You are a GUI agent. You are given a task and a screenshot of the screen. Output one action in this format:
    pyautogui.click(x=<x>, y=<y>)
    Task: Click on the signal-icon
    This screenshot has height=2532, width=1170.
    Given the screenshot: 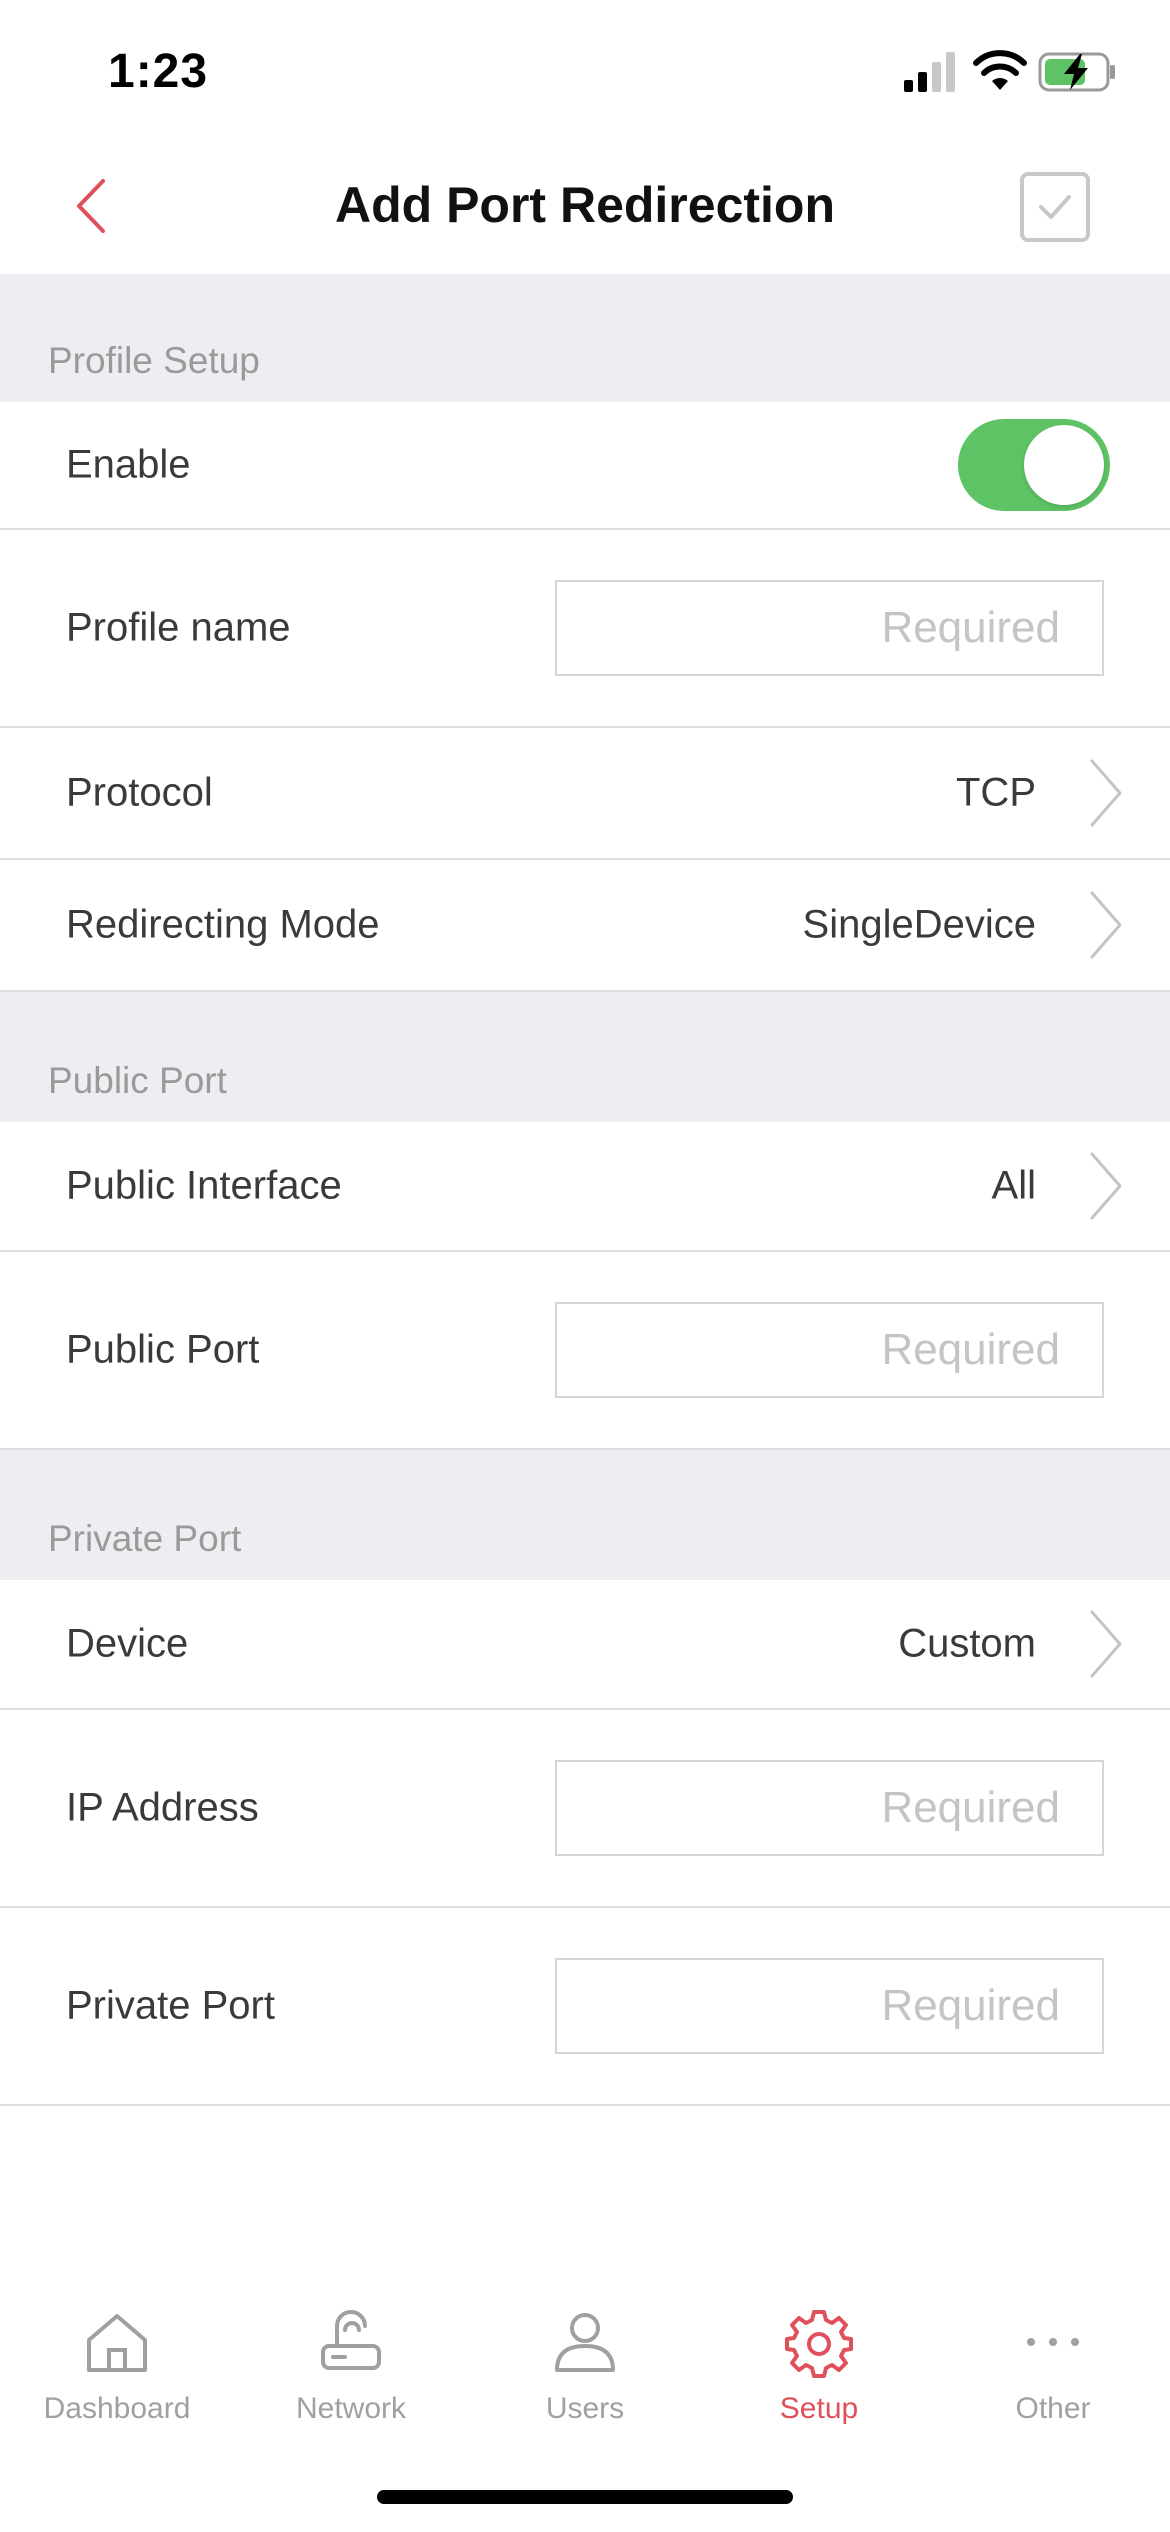 What is the action you would take?
    pyautogui.click(x=929, y=72)
    